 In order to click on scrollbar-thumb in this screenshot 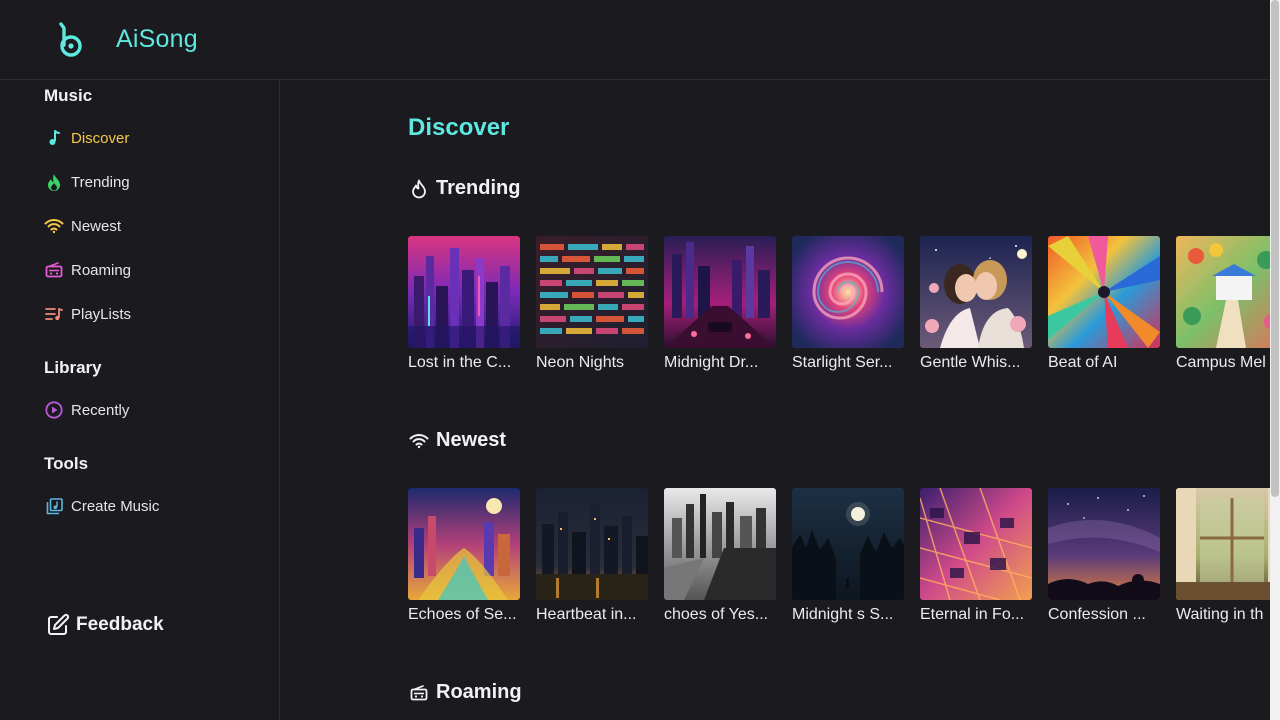, I will do `click(1275, 248)`.